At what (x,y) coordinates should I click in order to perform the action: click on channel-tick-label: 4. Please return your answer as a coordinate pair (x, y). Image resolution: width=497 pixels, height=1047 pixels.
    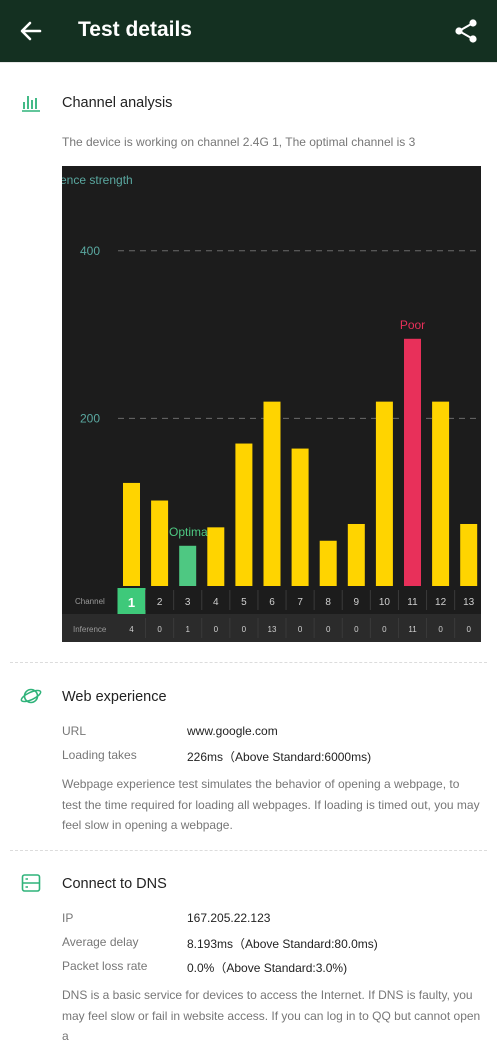
    Looking at the image, I should click on (216, 602).